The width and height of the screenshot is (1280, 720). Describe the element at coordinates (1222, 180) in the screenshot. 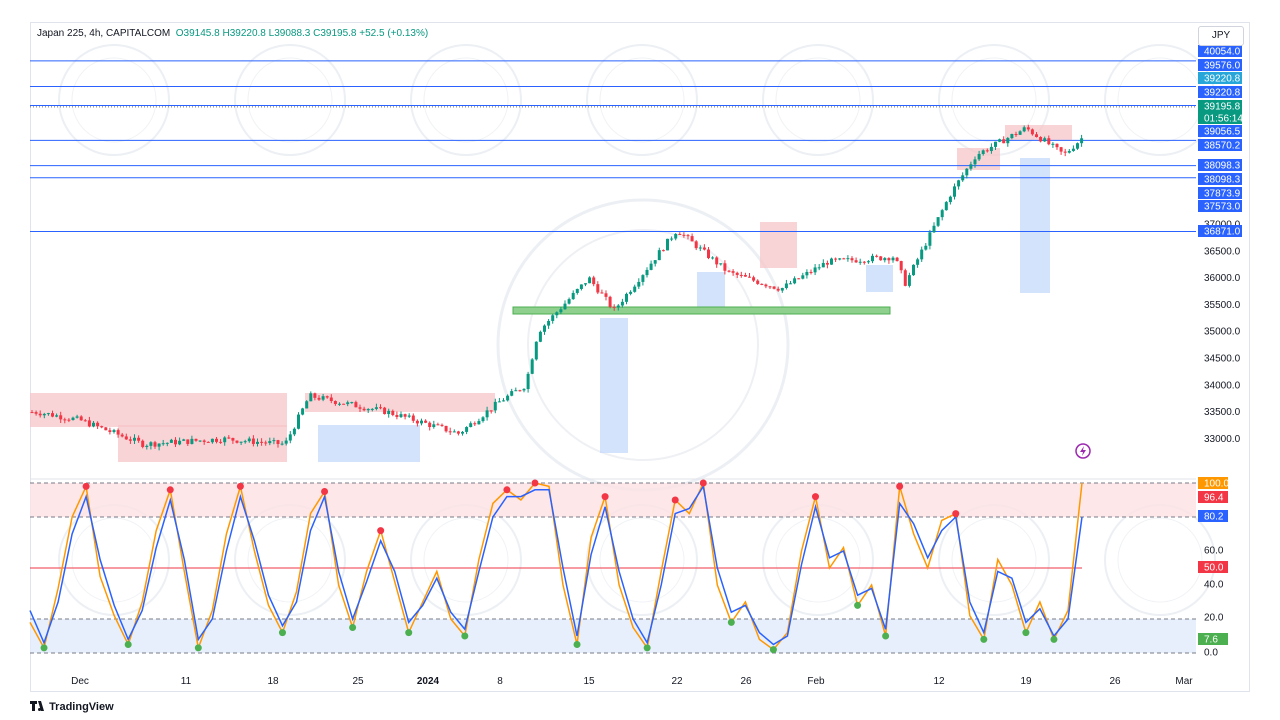

I see `price-tag-label: 38098.3` at that location.